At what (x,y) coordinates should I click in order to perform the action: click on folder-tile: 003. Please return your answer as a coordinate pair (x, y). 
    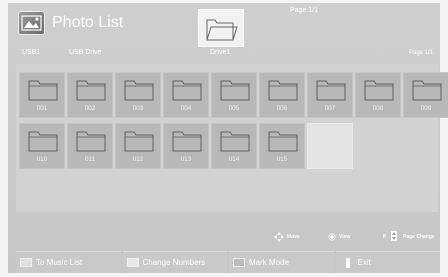
    Looking at the image, I should click on (138, 95).